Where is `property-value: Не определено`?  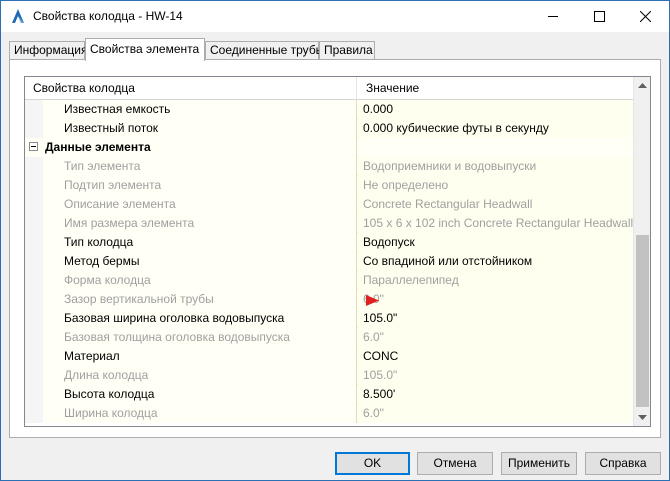
property-value: Не определено is located at coordinates (495, 185).